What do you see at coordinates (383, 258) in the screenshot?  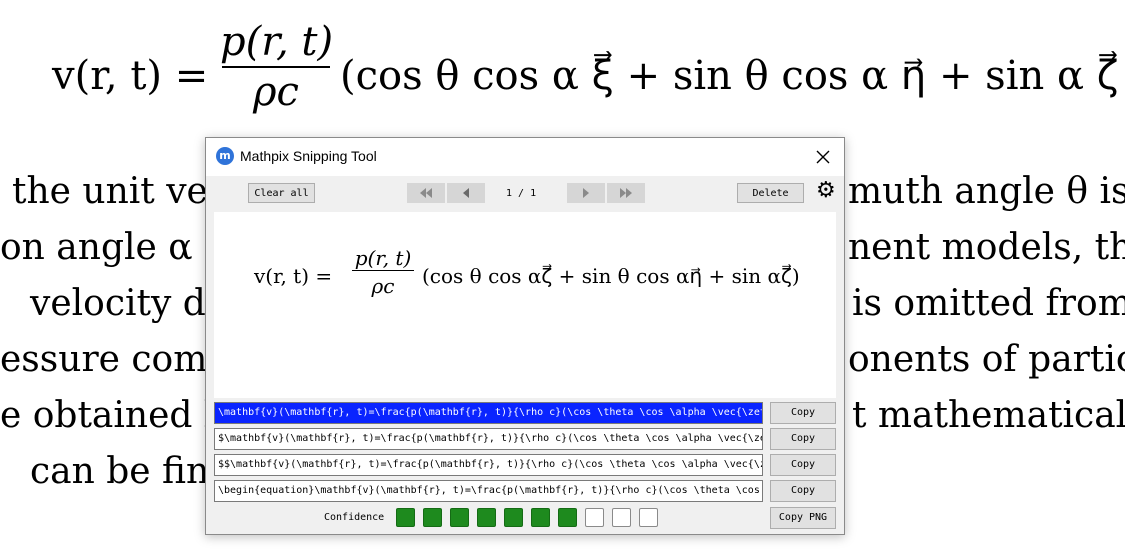 I see `preview-numerator: p(r, t)` at bounding box center [383, 258].